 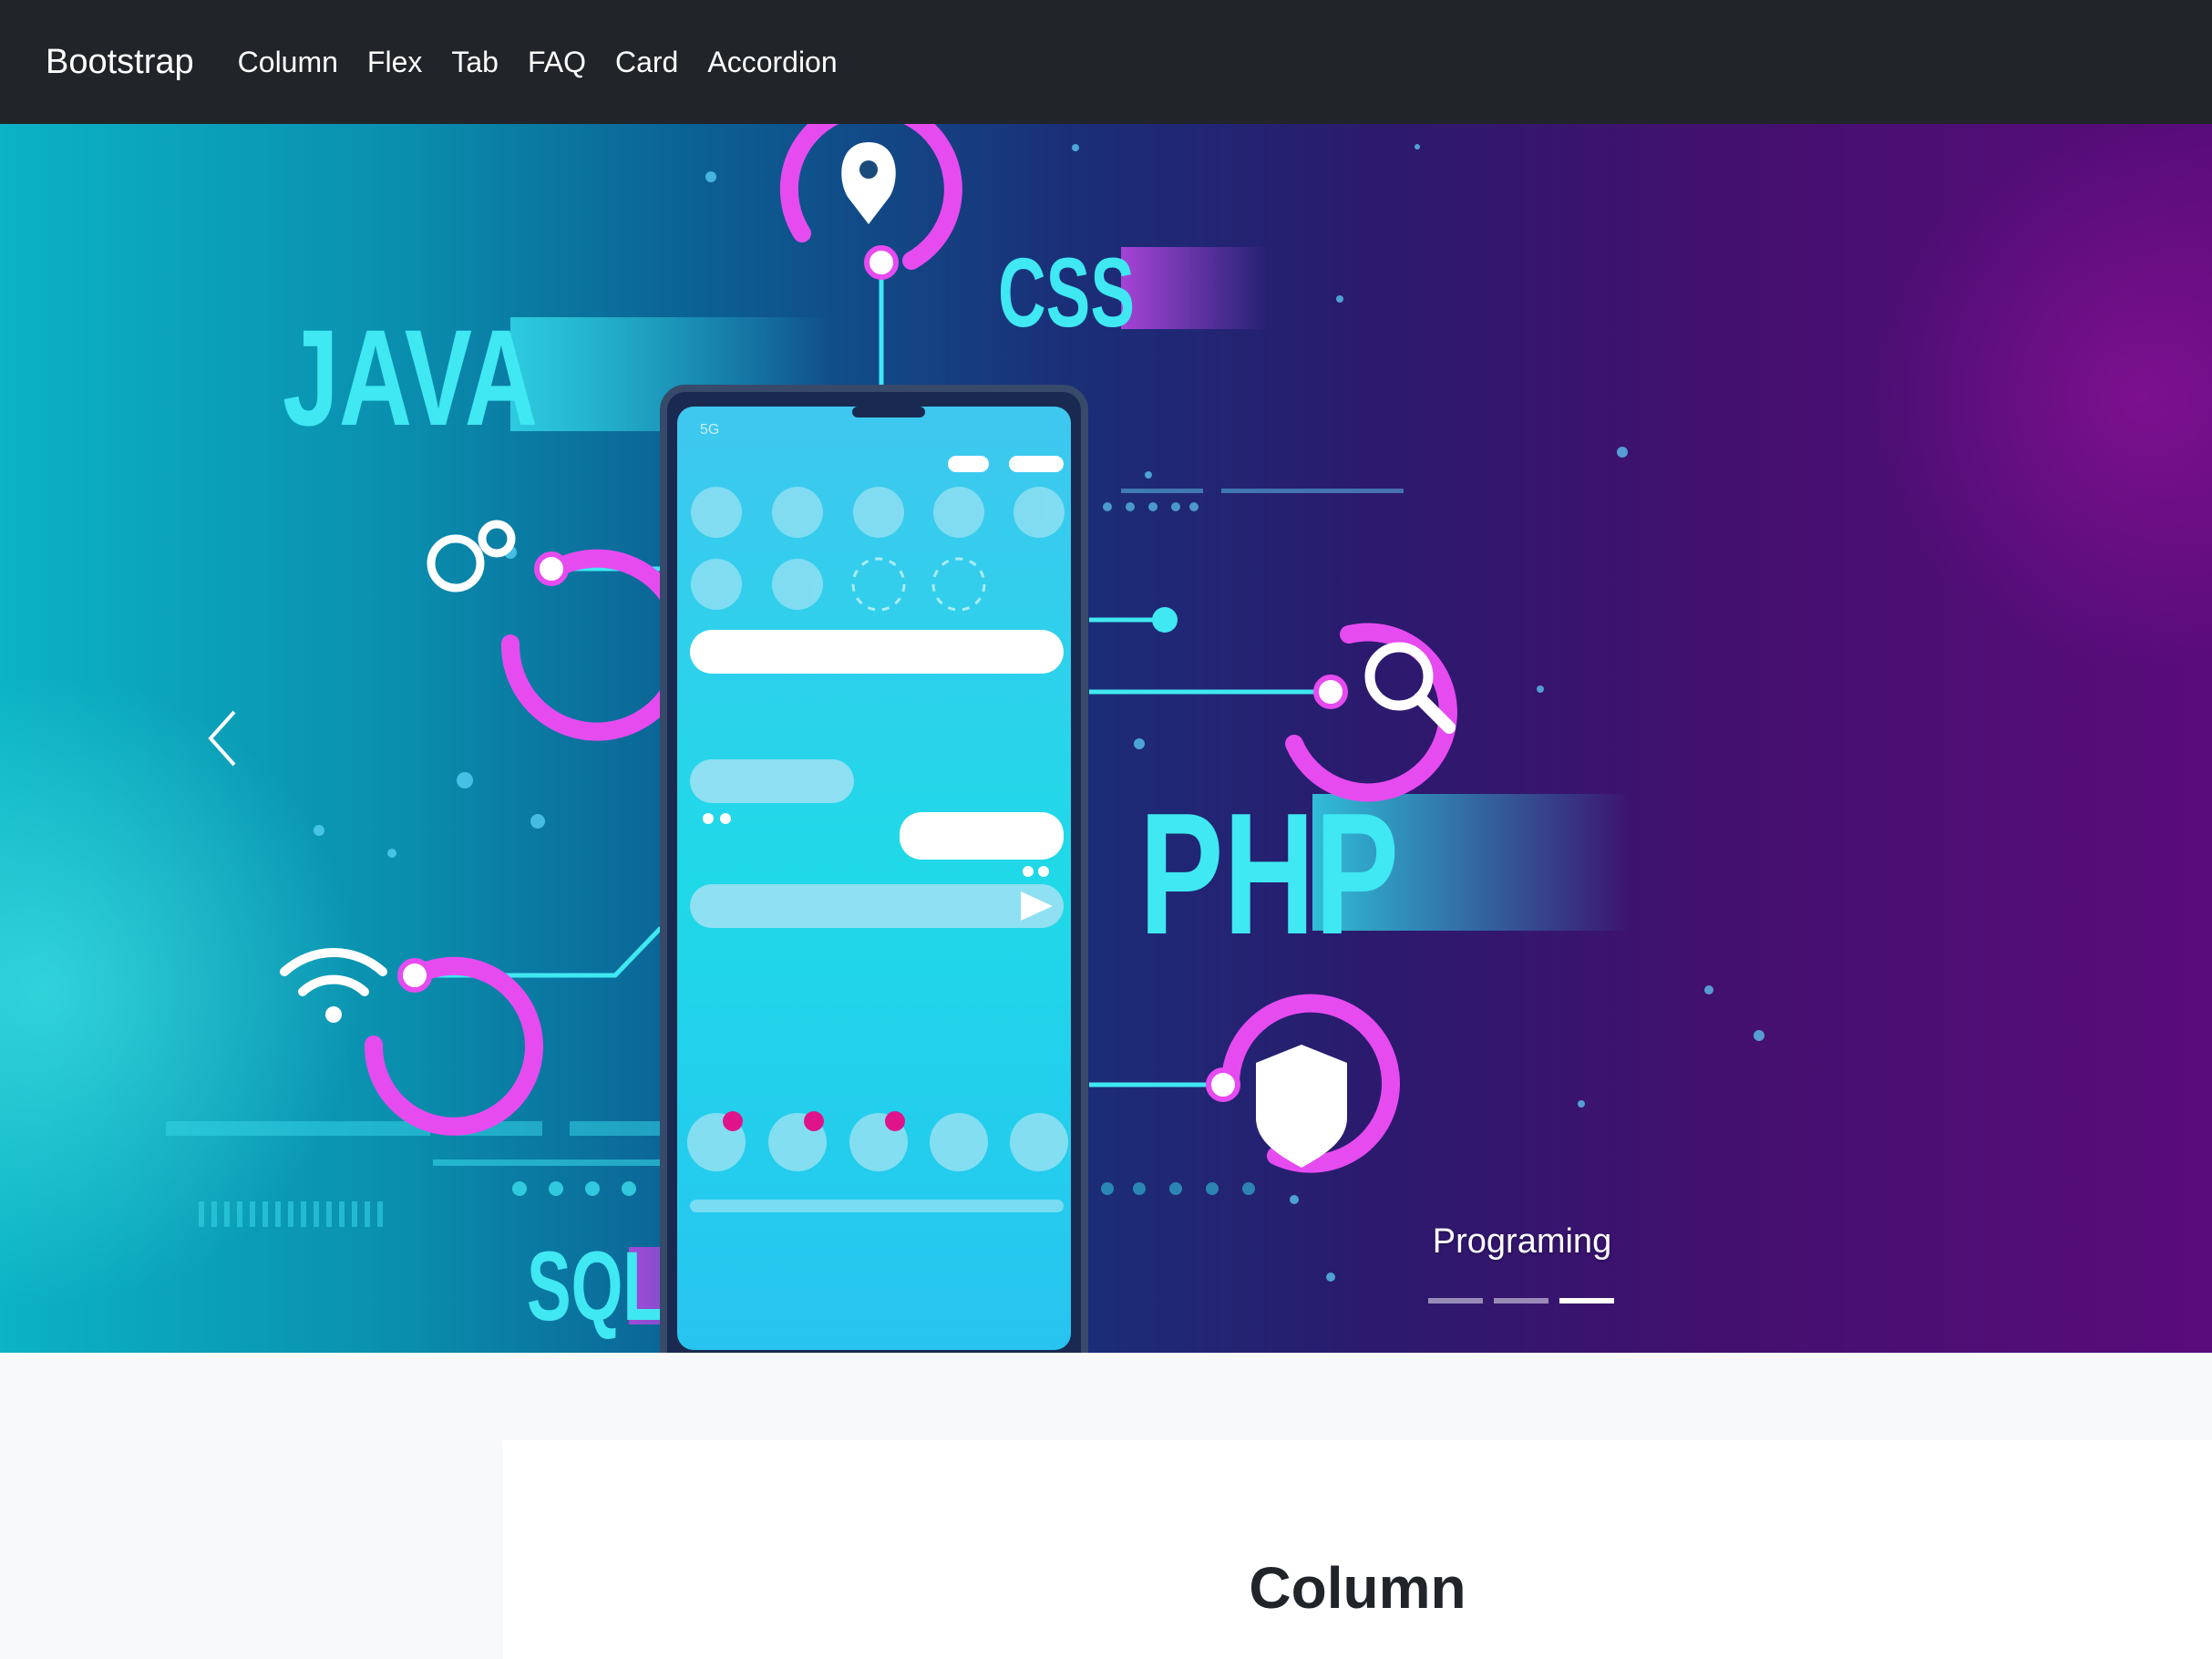 I want to click on chevron-left-icon, so click(x=222, y=738).